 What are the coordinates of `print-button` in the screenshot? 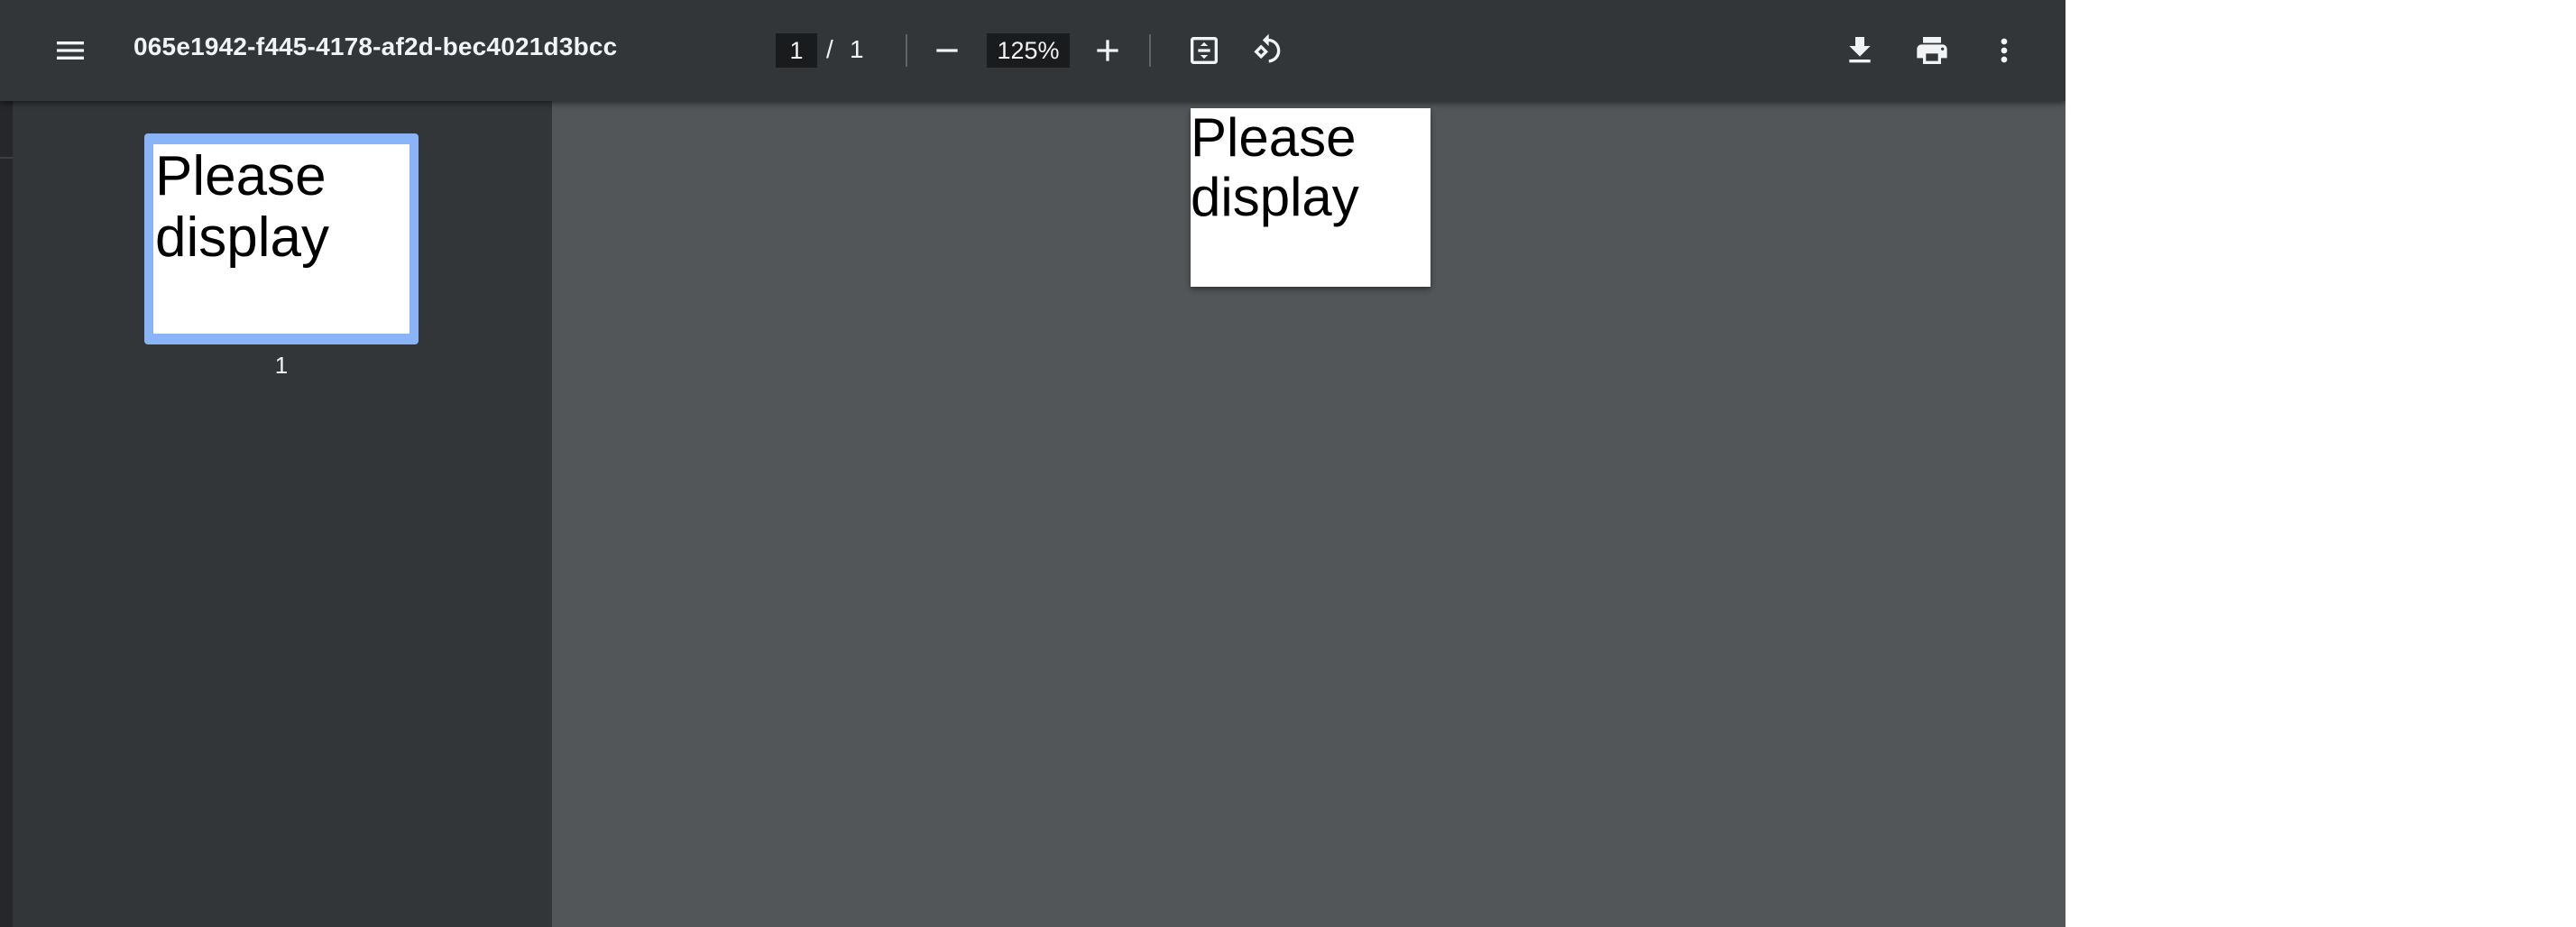 It's located at (1932, 50).